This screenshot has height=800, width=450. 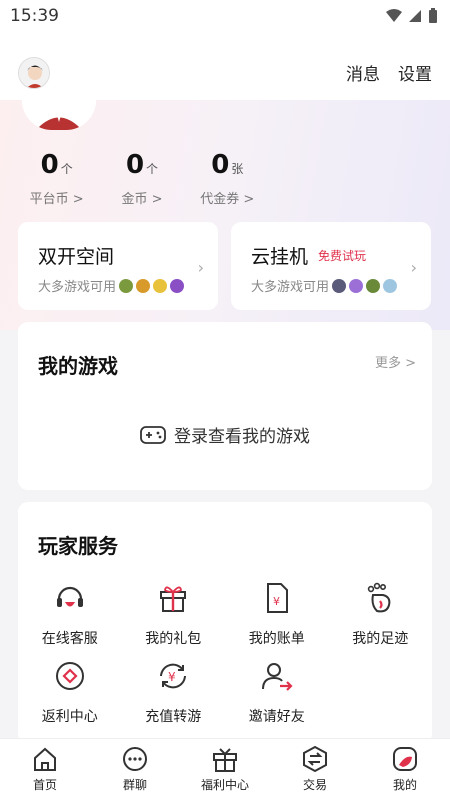 I want to click on cloud-host-title: 云挂机, so click(x=280, y=257).